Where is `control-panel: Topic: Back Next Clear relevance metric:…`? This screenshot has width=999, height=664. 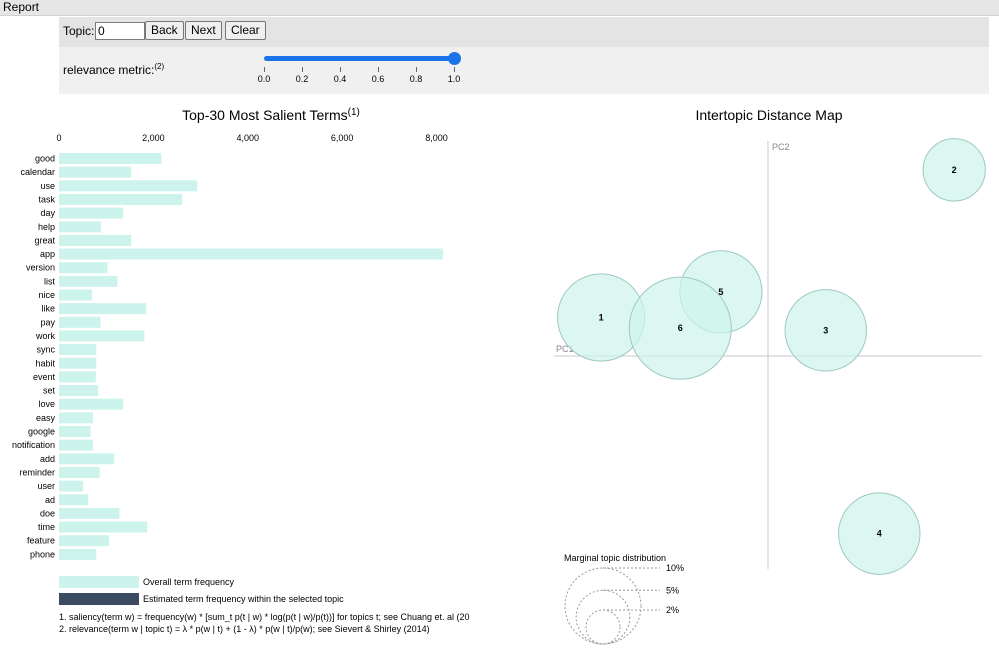 control-panel: Topic: Back Next Clear relevance metric:… is located at coordinates (524, 55).